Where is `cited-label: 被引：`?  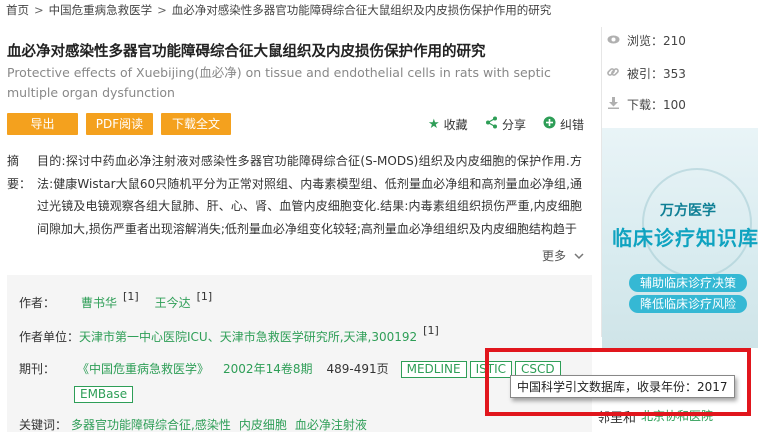 cited-label: 被引： is located at coordinates (645, 74).